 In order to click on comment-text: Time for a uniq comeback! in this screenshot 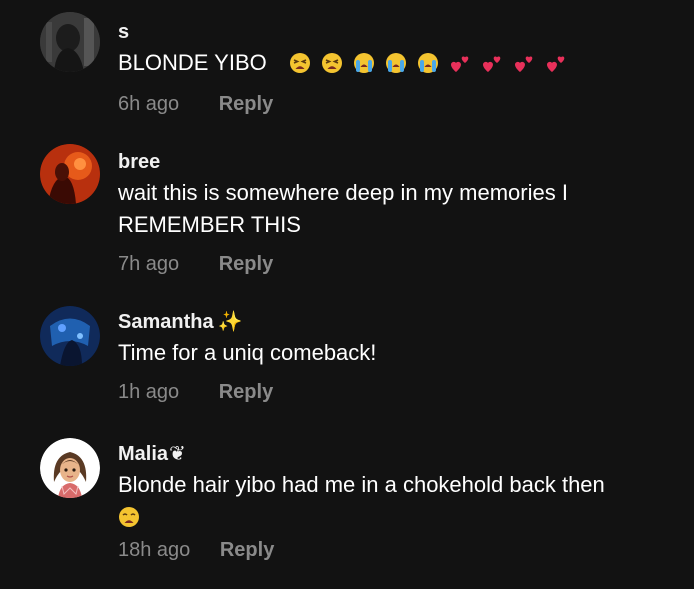, I will do `click(247, 352)`.